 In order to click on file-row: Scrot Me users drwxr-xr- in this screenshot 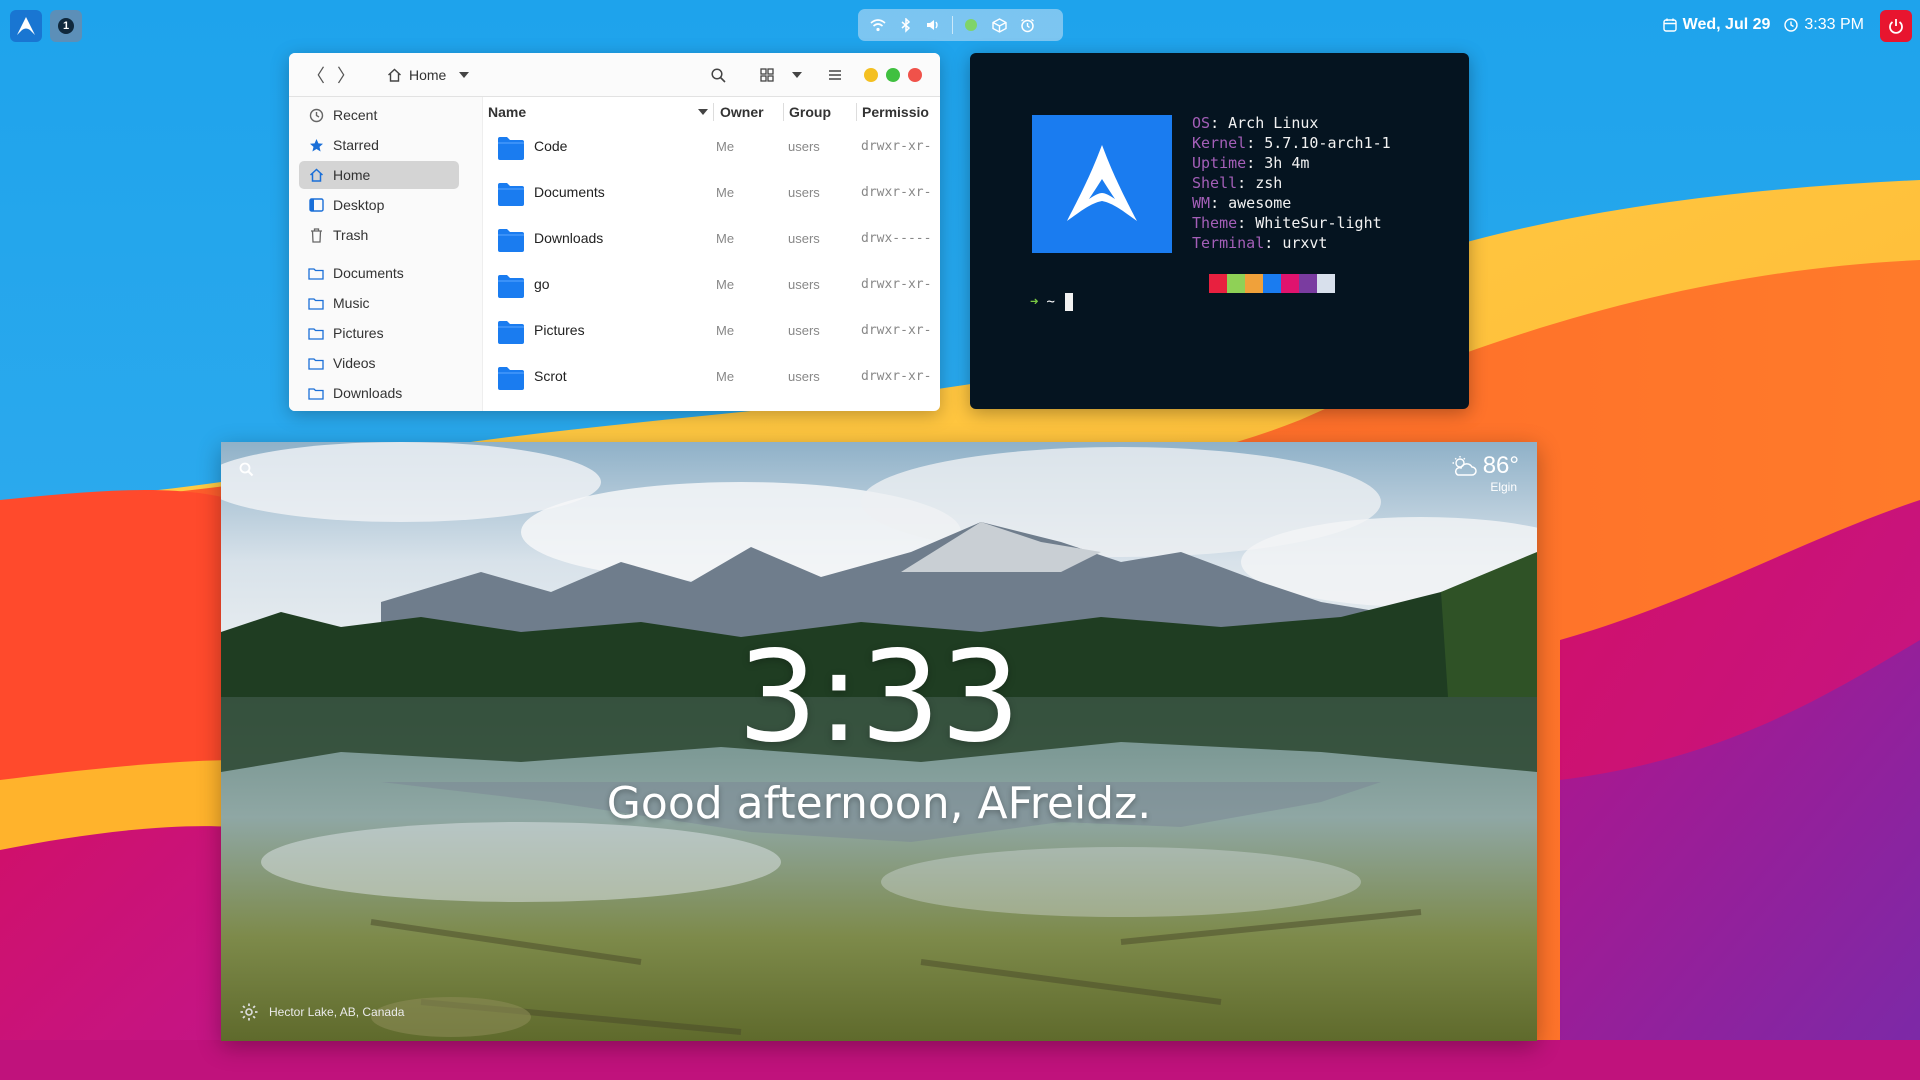, I will do `click(711, 378)`.